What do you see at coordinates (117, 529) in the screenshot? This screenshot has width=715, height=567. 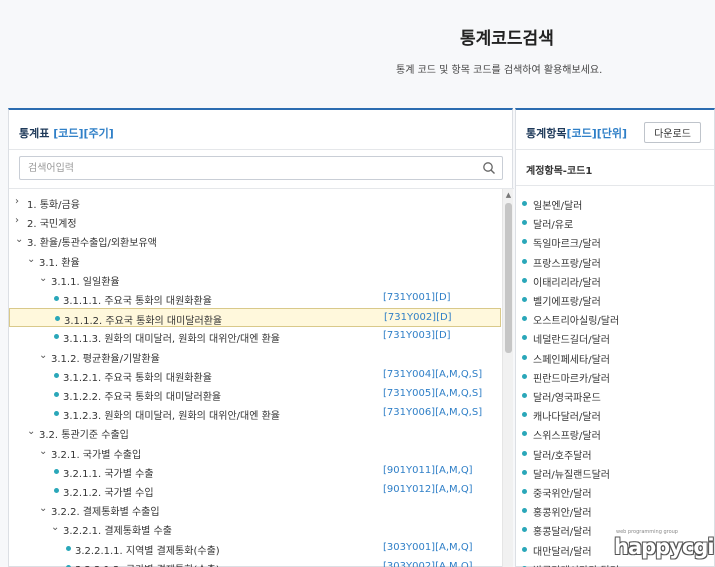 I see `tree-row-label: 3.2.2.1. 결제통화별 수출` at bounding box center [117, 529].